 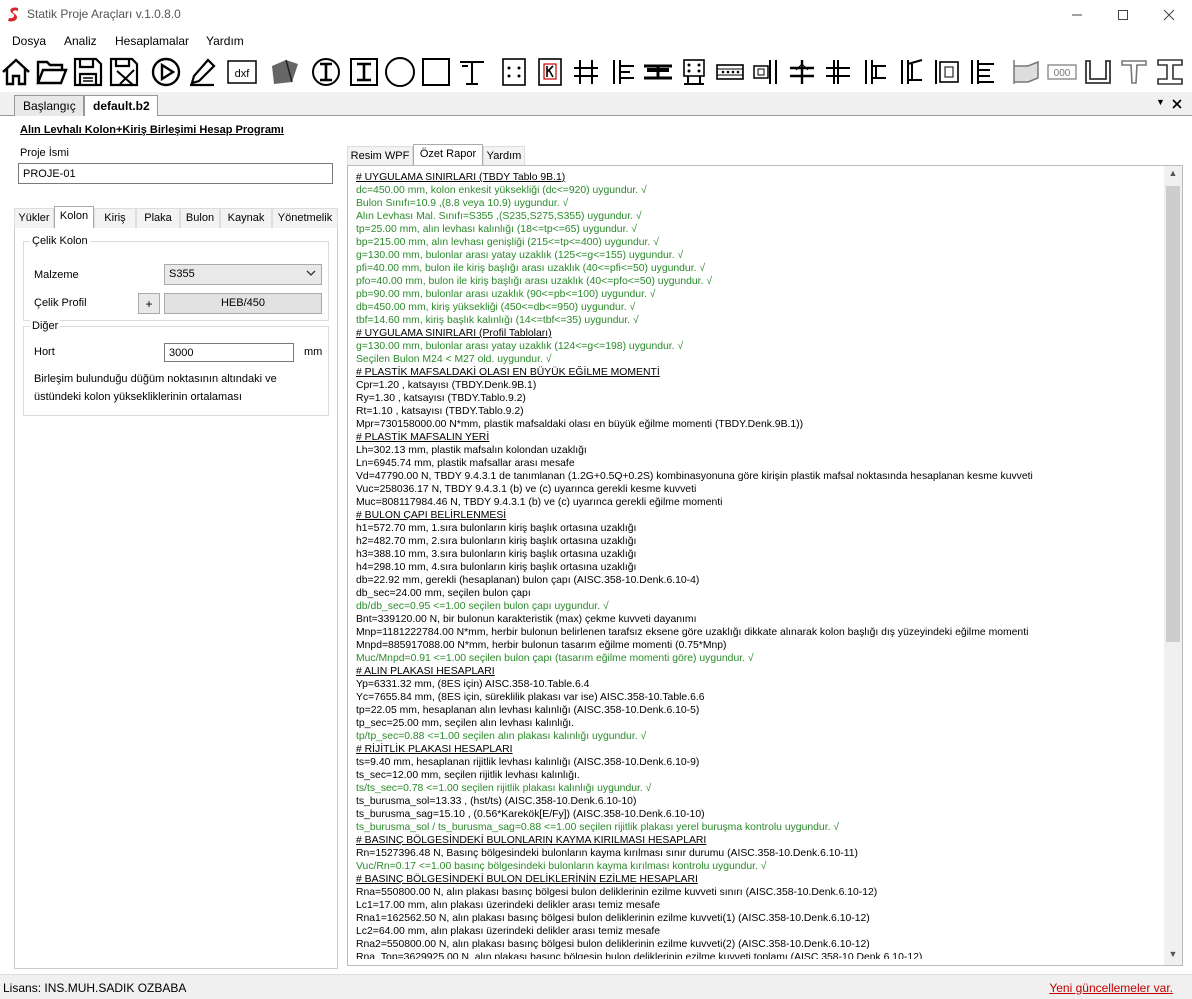 What do you see at coordinates (124, 72) in the screenshot?
I see `save-as-icon` at bounding box center [124, 72].